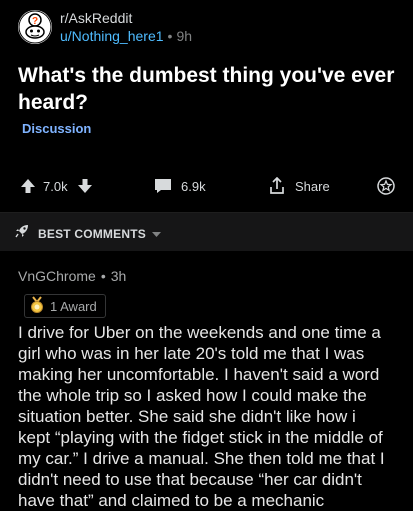  Describe the element at coordinates (57, 276) in the screenshot. I see `comment-author: VnGChrome` at that location.